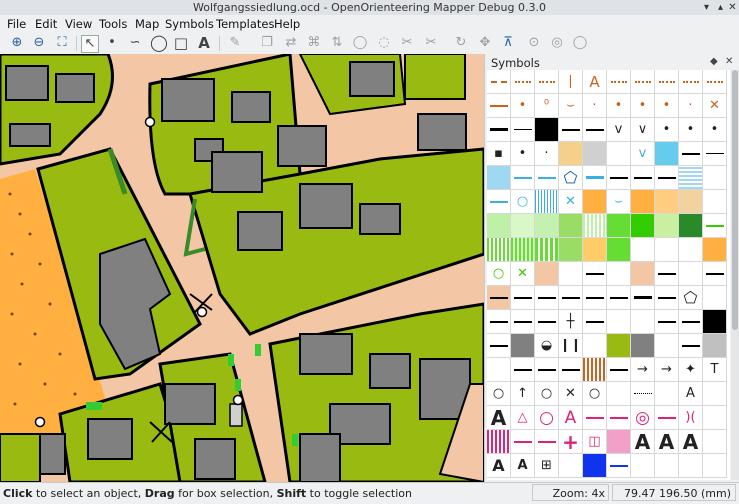 This screenshot has height=504, width=739. What do you see at coordinates (735, 200) in the screenshot?
I see `scrollbar-thumb` at bounding box center [735, 200].